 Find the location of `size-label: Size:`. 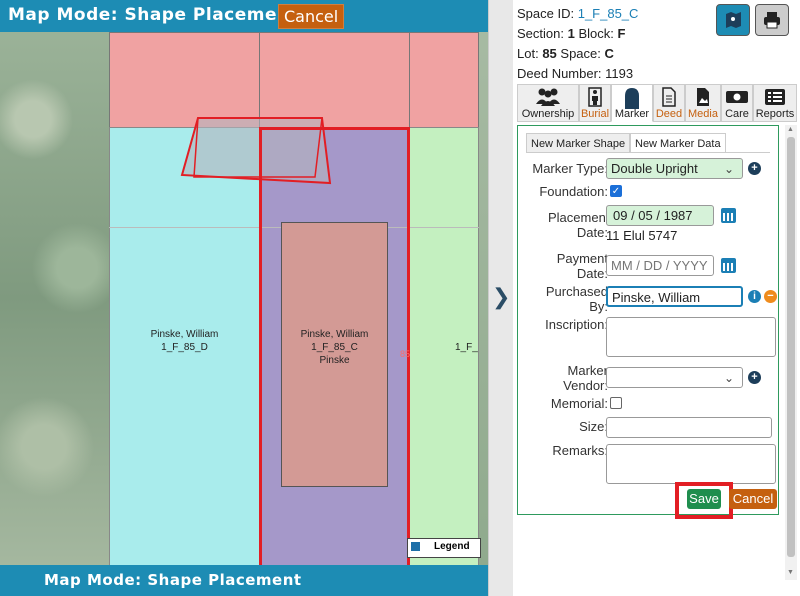

size-label: Size: is located at coordinates (593, 426).